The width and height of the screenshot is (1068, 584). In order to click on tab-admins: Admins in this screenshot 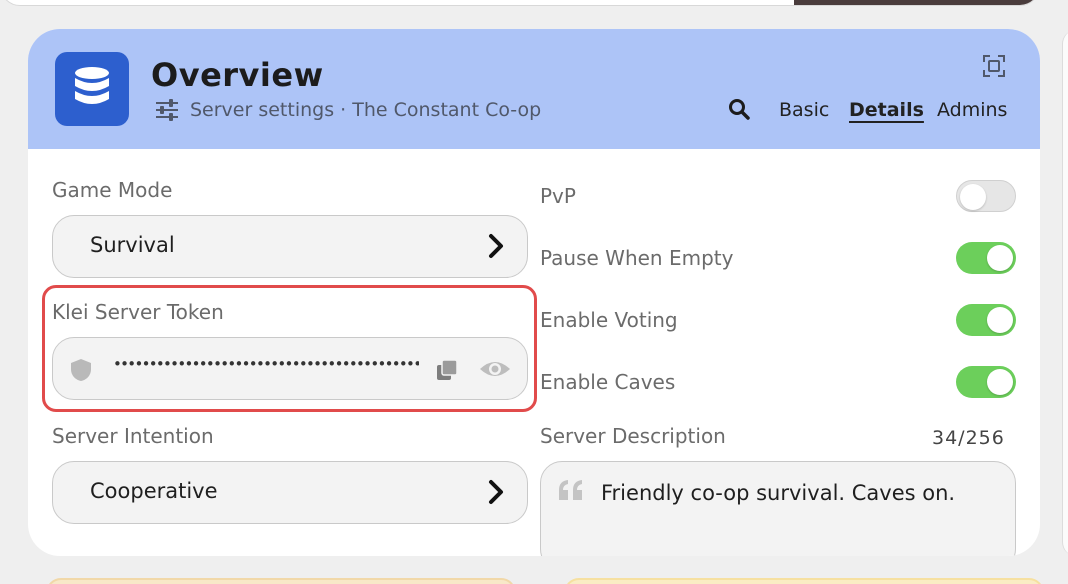, I will do `click(972, 110)`.